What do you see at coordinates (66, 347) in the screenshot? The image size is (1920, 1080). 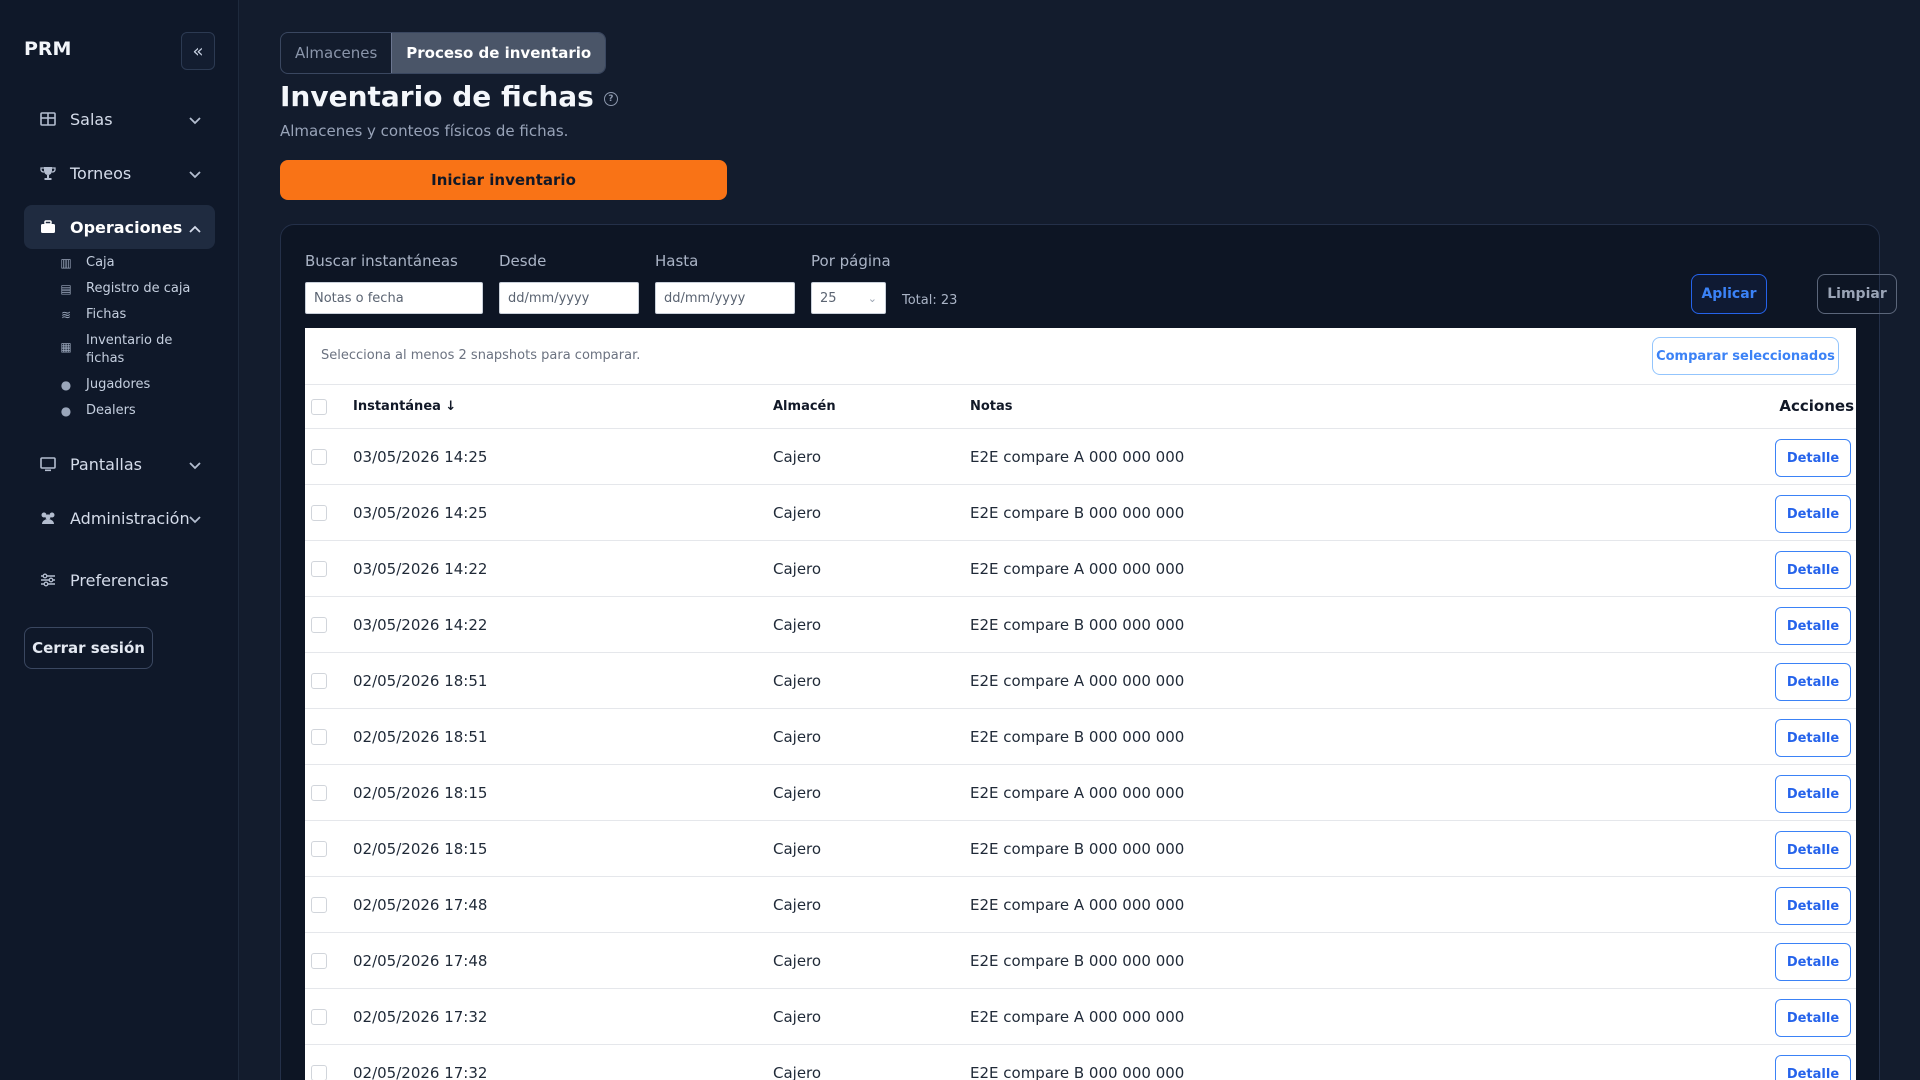 I see `warehouse-icon: ▦` at bounding box center [66, 347].